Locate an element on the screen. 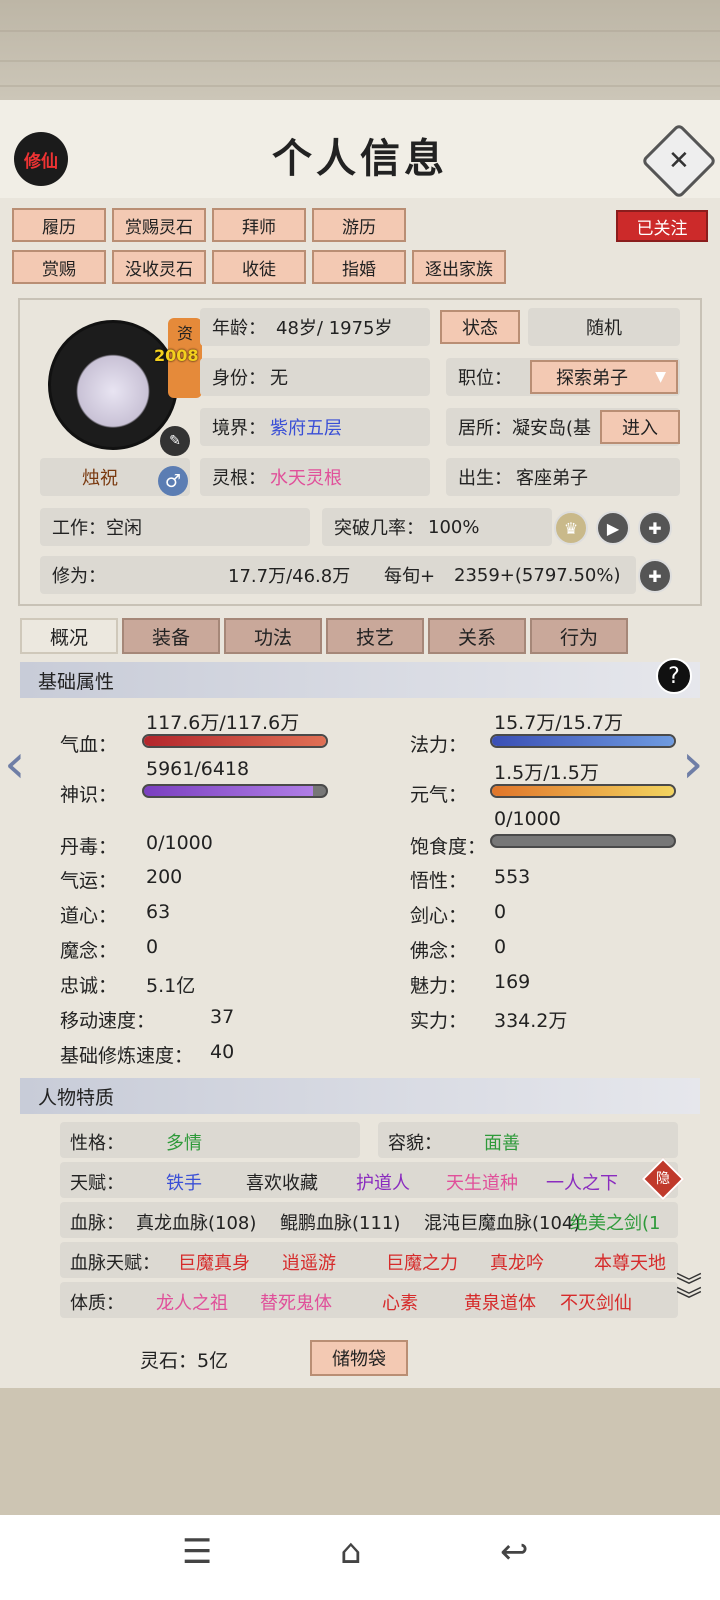 The width and height of the screenshot is (720, 1600). baoshi-label: 饱食度： is located at coordinates (448, 847).